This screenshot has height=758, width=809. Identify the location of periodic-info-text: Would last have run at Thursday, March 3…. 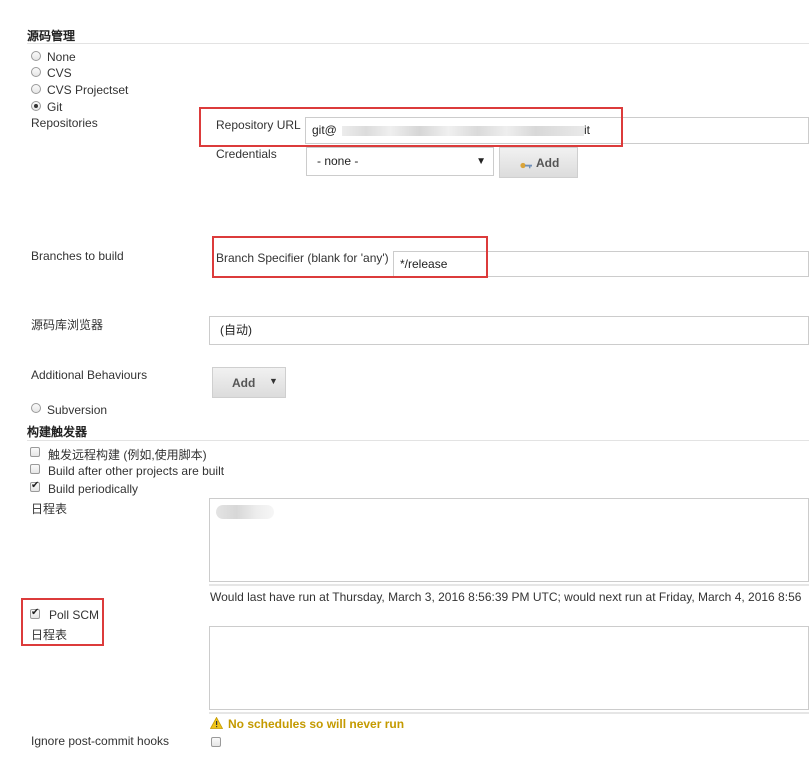
(506, 597).